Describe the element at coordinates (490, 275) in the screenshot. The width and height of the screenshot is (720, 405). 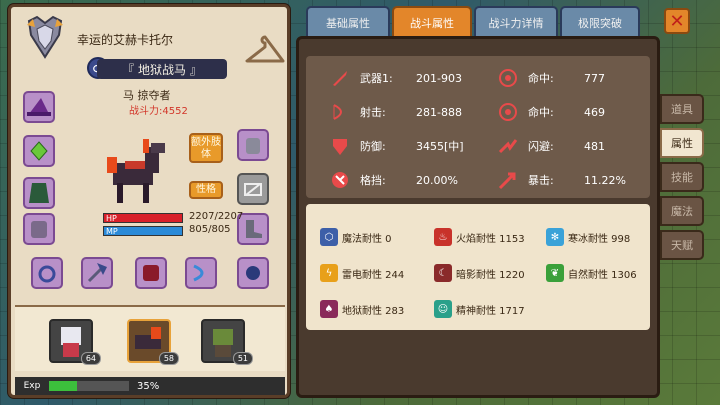
I see `resistance-label: 暗影耐性 1220` at that location.